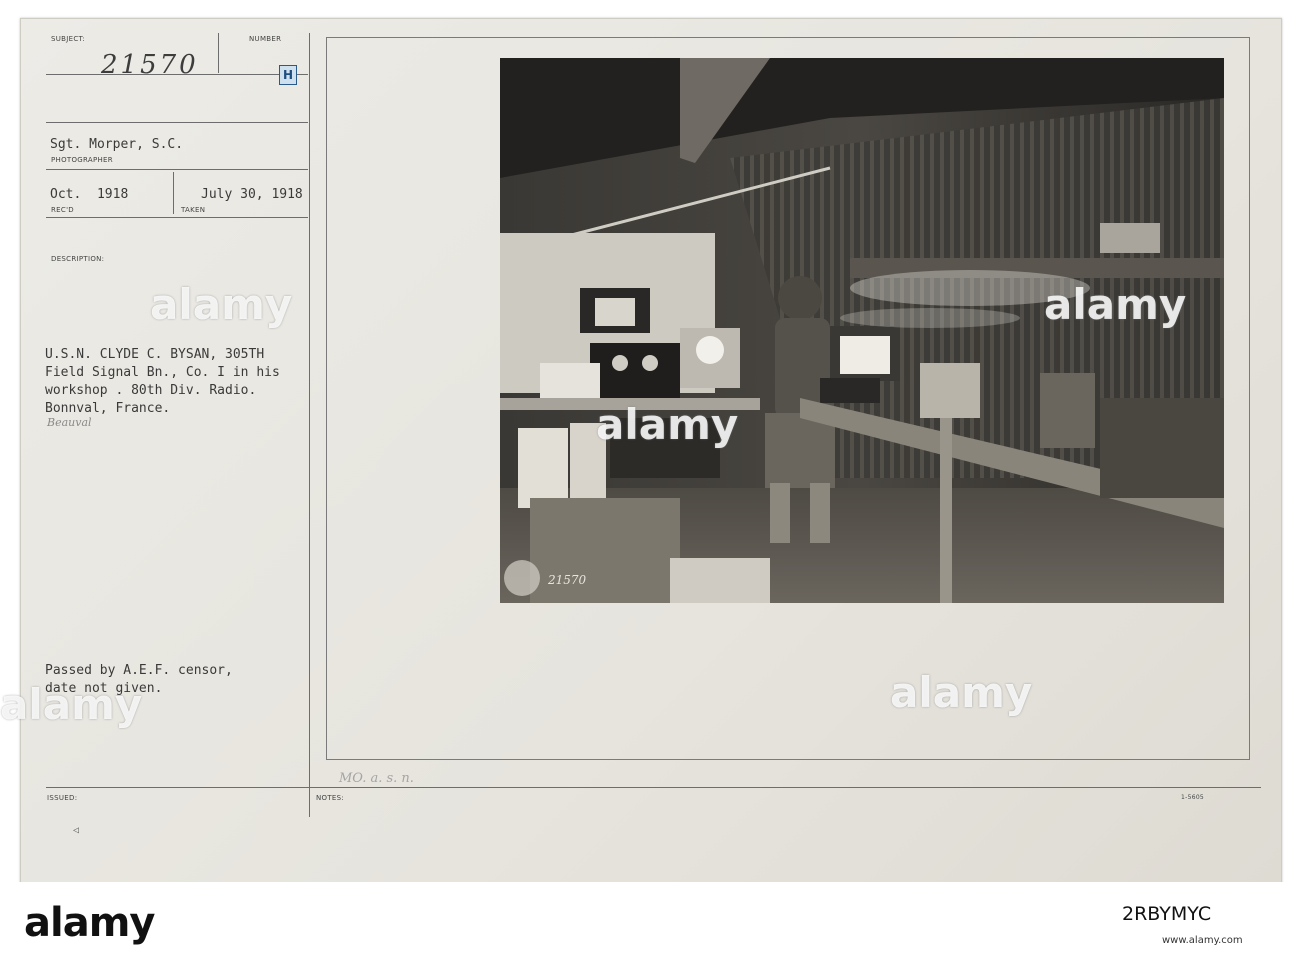 Image resolution: width=1300 pixels, height=971 pixels. Describe the element at coordinates (71, 704) in the screenshot. I see `watermark-5: alamy` at that location.